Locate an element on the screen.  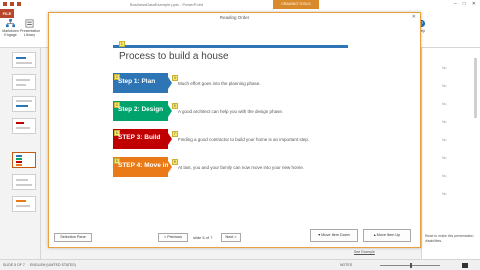
minimize-icon: – is located at coordinates (455, 4).